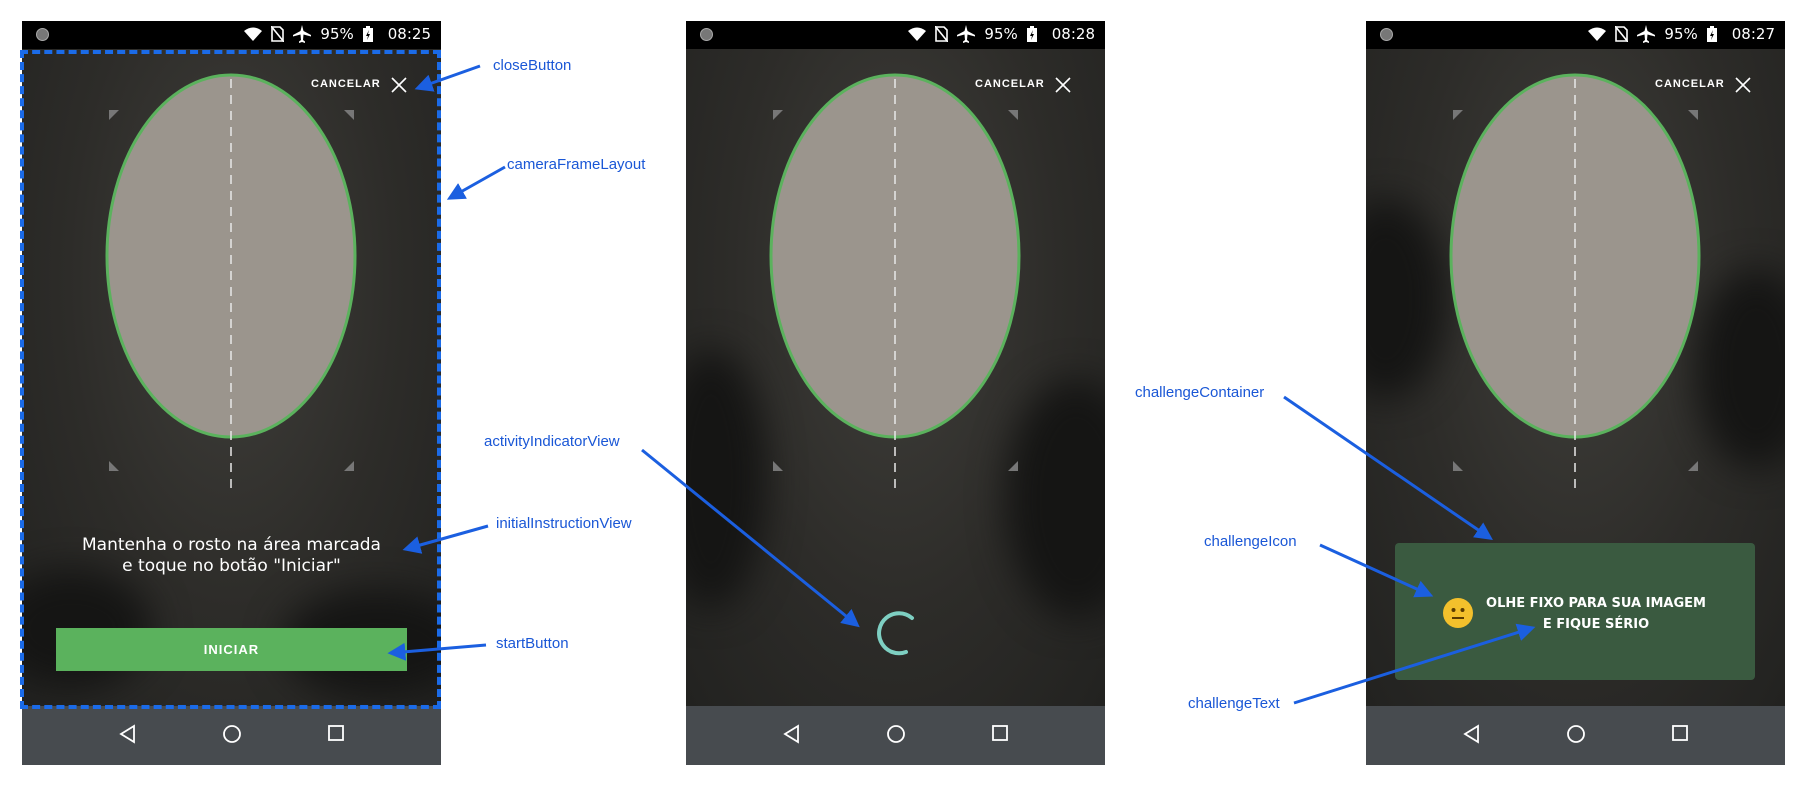 The height and width of the screenshot is (787, 1801). Describe the element at coordinates (1376, 570) in the screenshot. I see `arrow-challenge-icon` at that location.